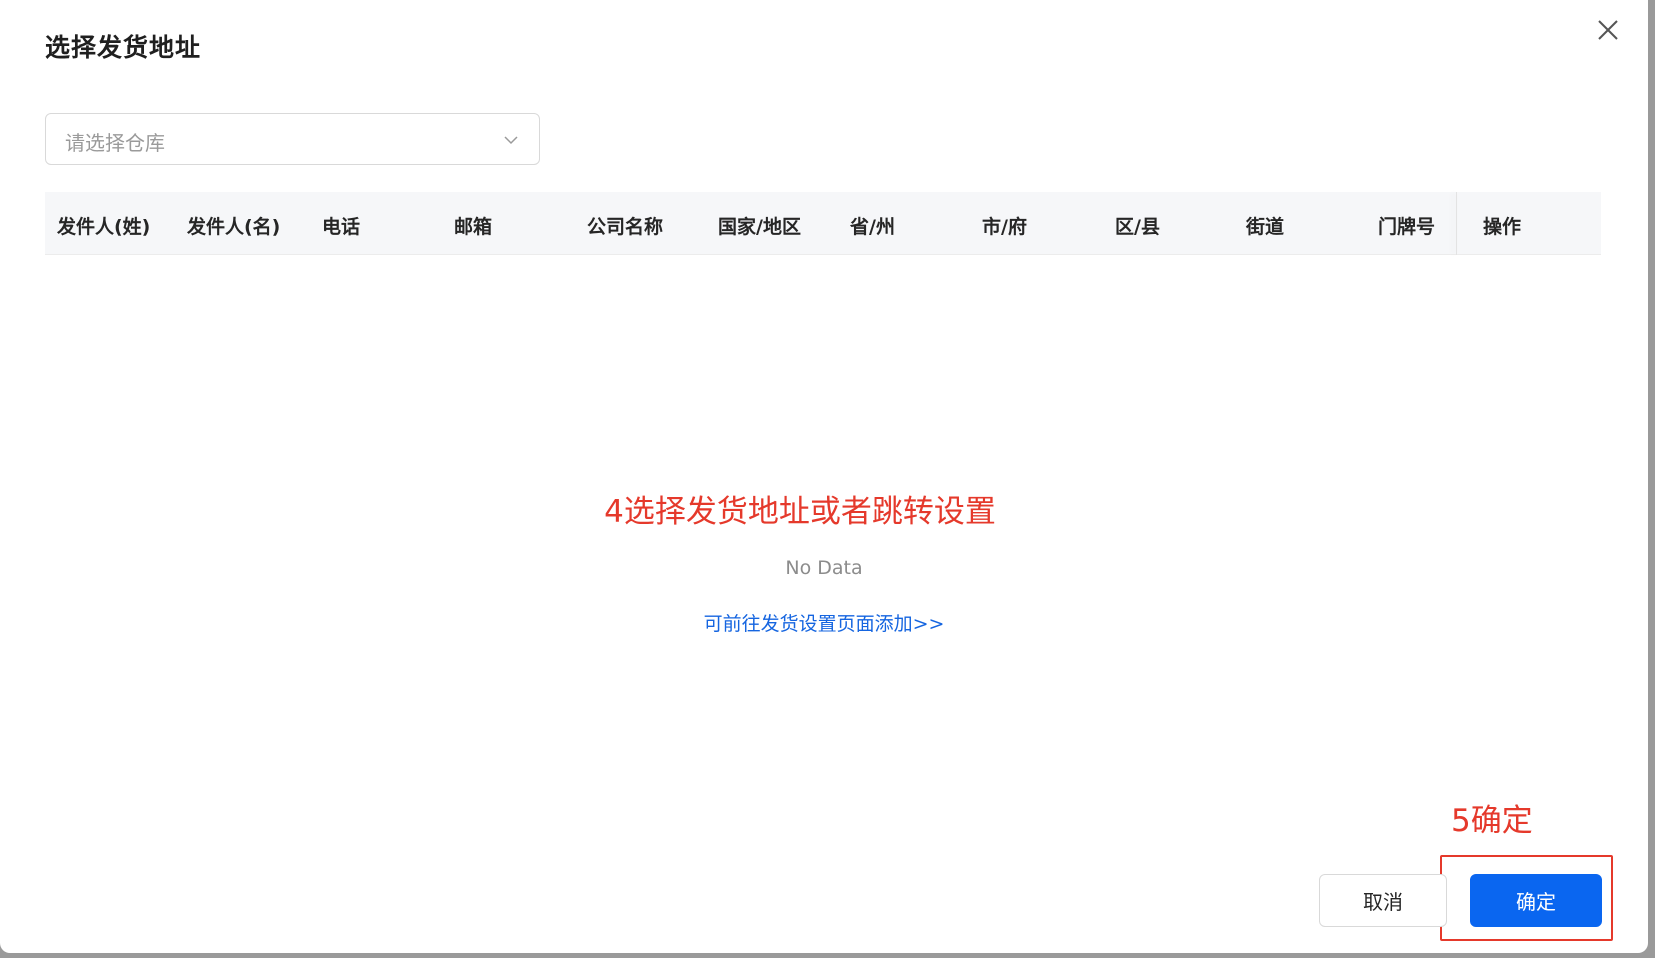 This screenshot has width=1655, height=958. I want to click on warehouse-select: 请选择仓库, so click(292, 139).